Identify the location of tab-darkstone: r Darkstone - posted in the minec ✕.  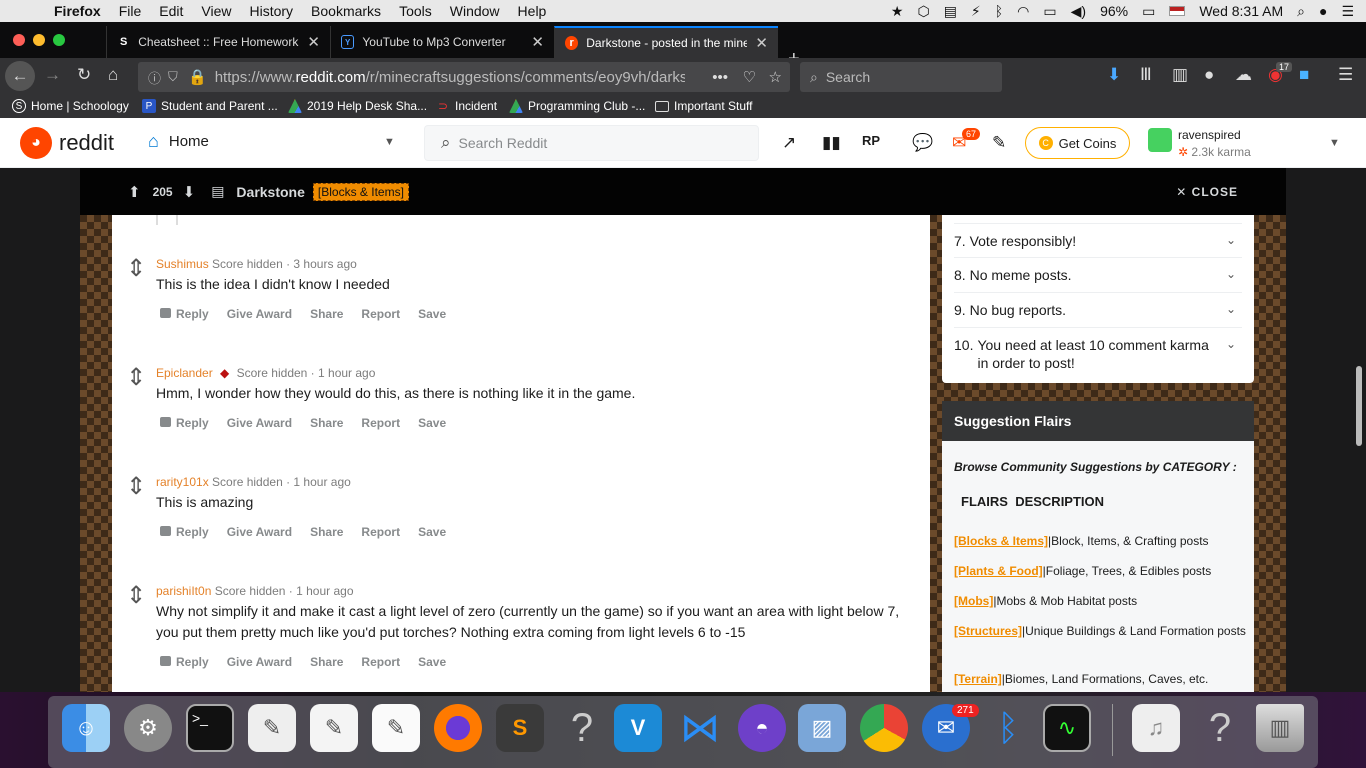
(666, 42).